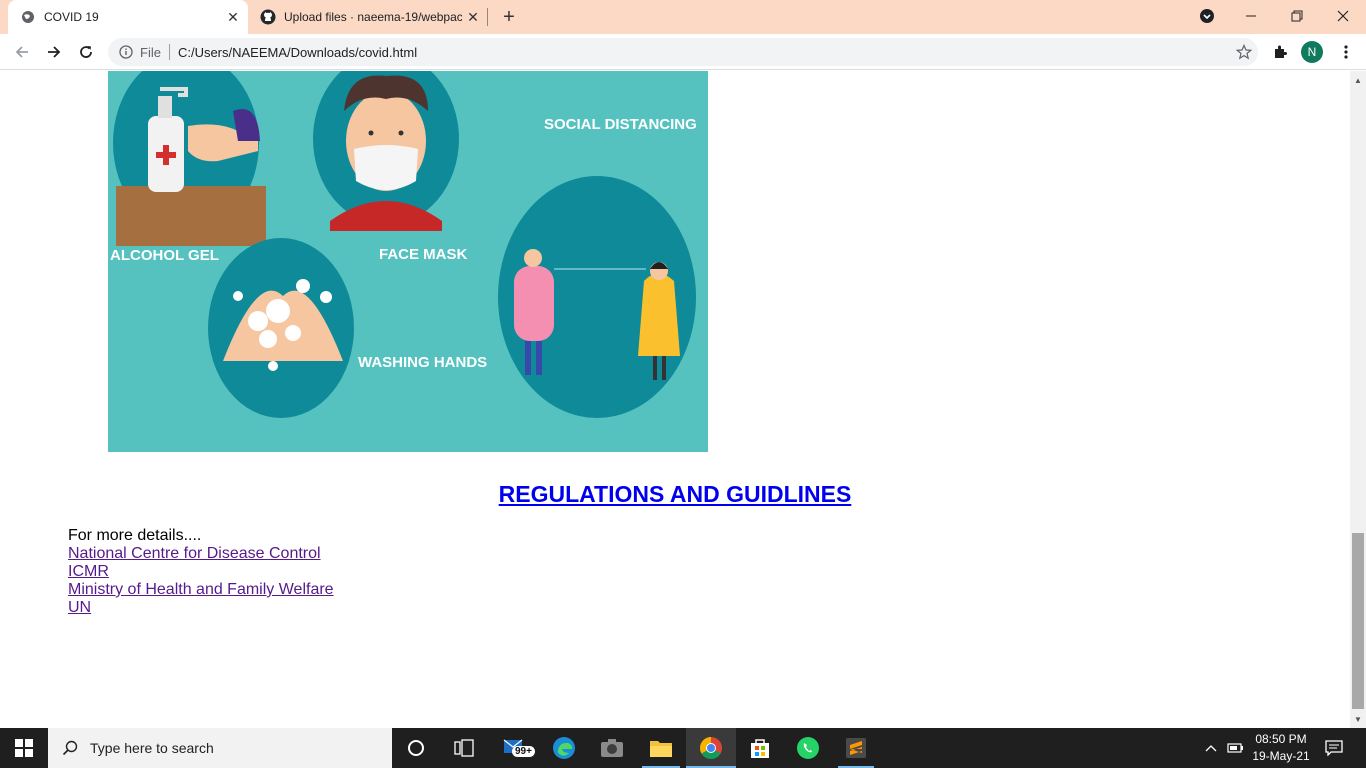 This screenshot has width=1366, height=768. Describe the element at coordinates (464, 748) in the screenshot. I see `task-view-icon` at that location.